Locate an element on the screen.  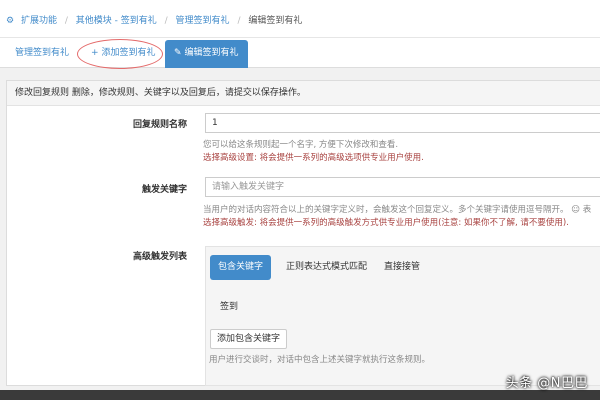
bottom-bar is located at coordinates (300, 395).